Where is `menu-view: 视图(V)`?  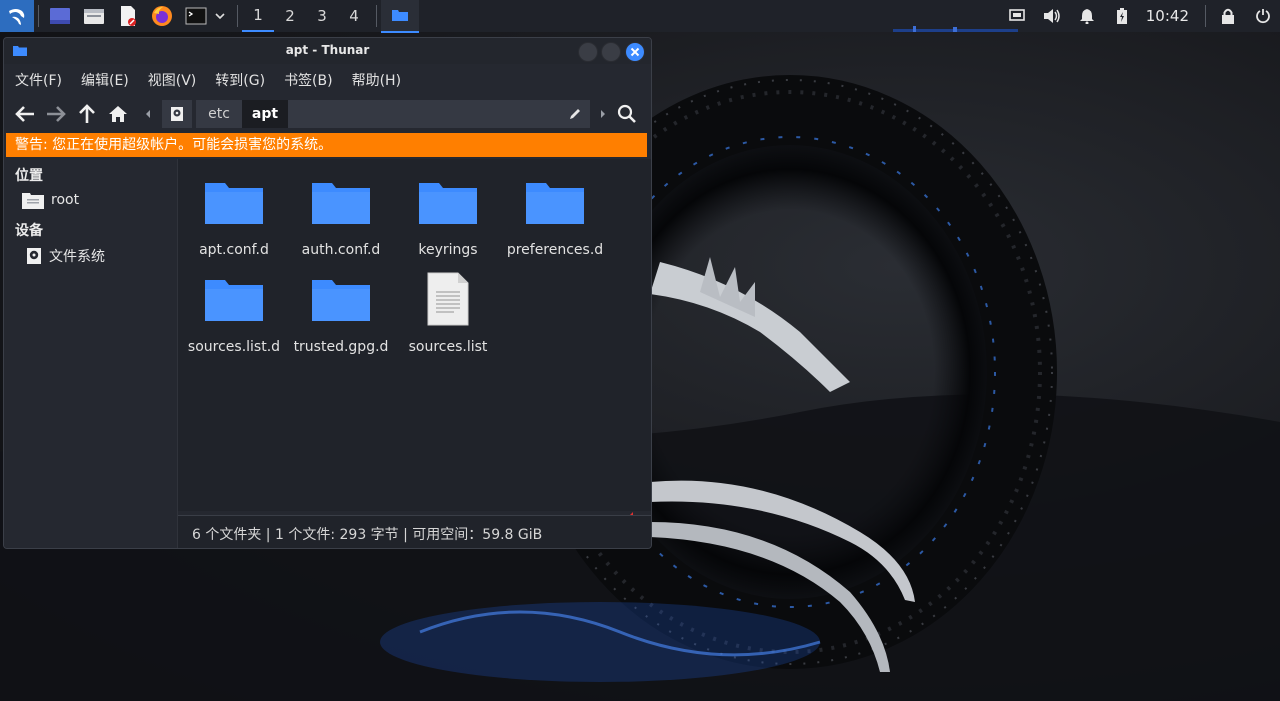 menu-view: 视图(V) is located at coordinates (171, 81).